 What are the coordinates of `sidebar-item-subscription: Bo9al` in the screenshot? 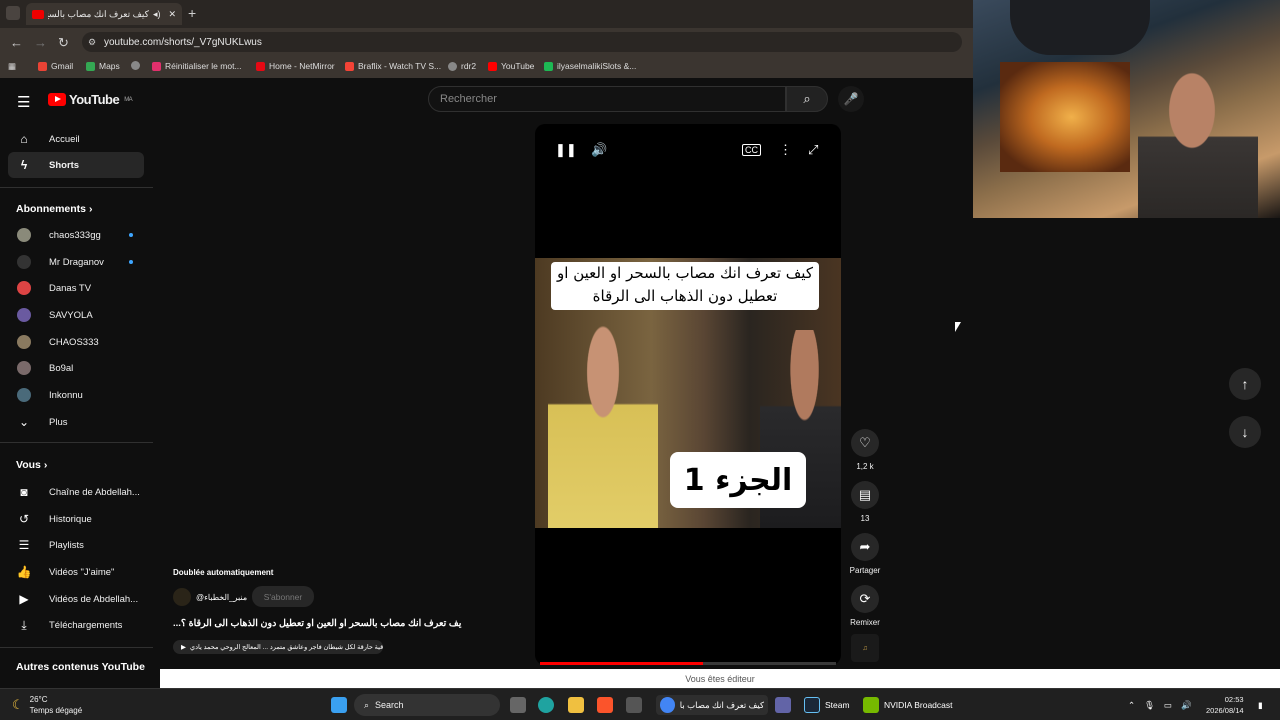 It's located at (76, 368).